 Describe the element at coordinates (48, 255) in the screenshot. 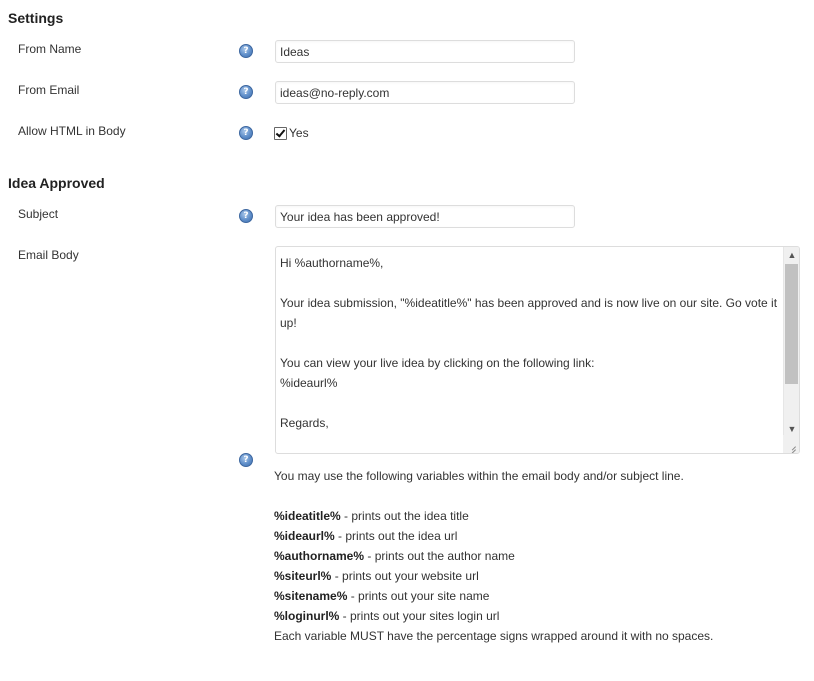

I see `email-body-label: Email Body` at that location.